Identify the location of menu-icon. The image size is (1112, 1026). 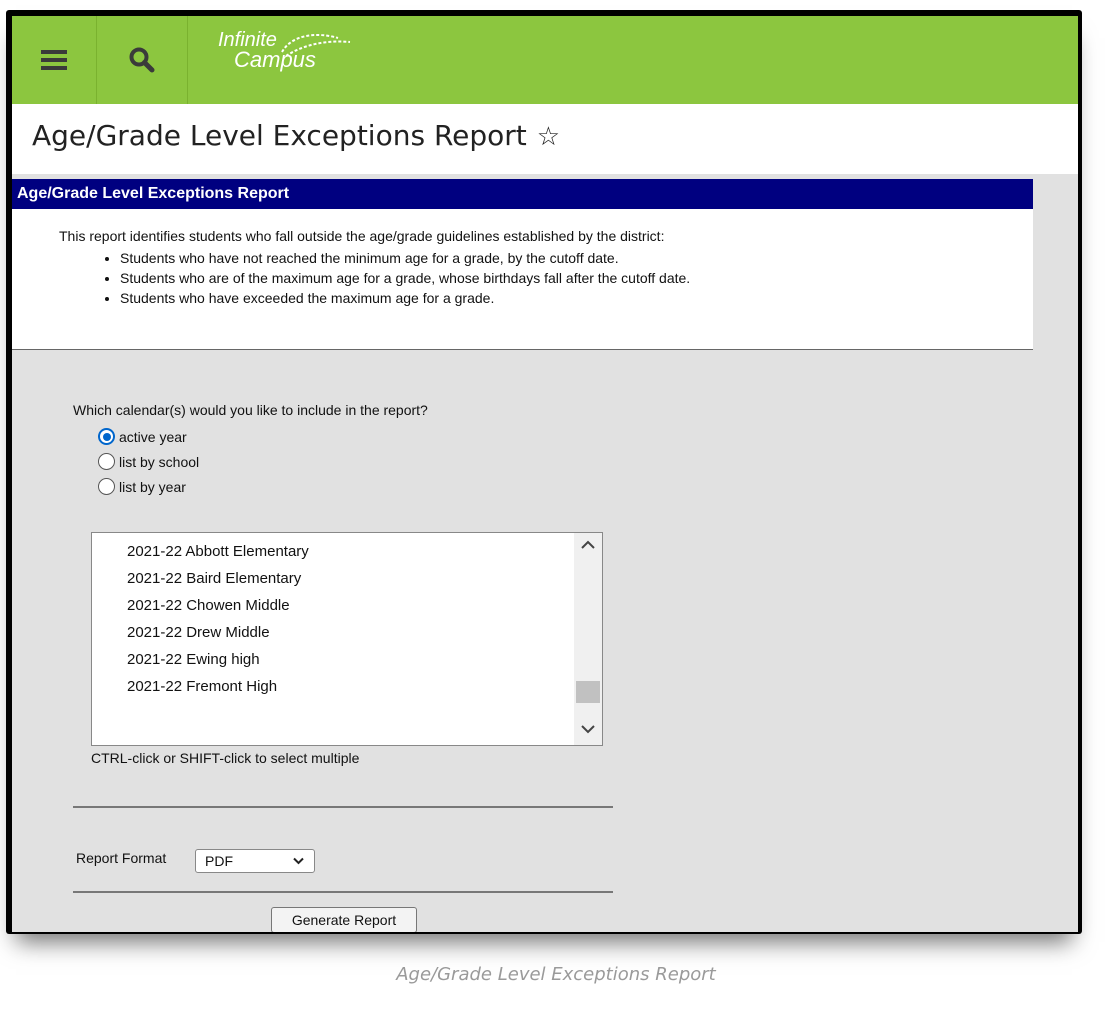
(54, 60).